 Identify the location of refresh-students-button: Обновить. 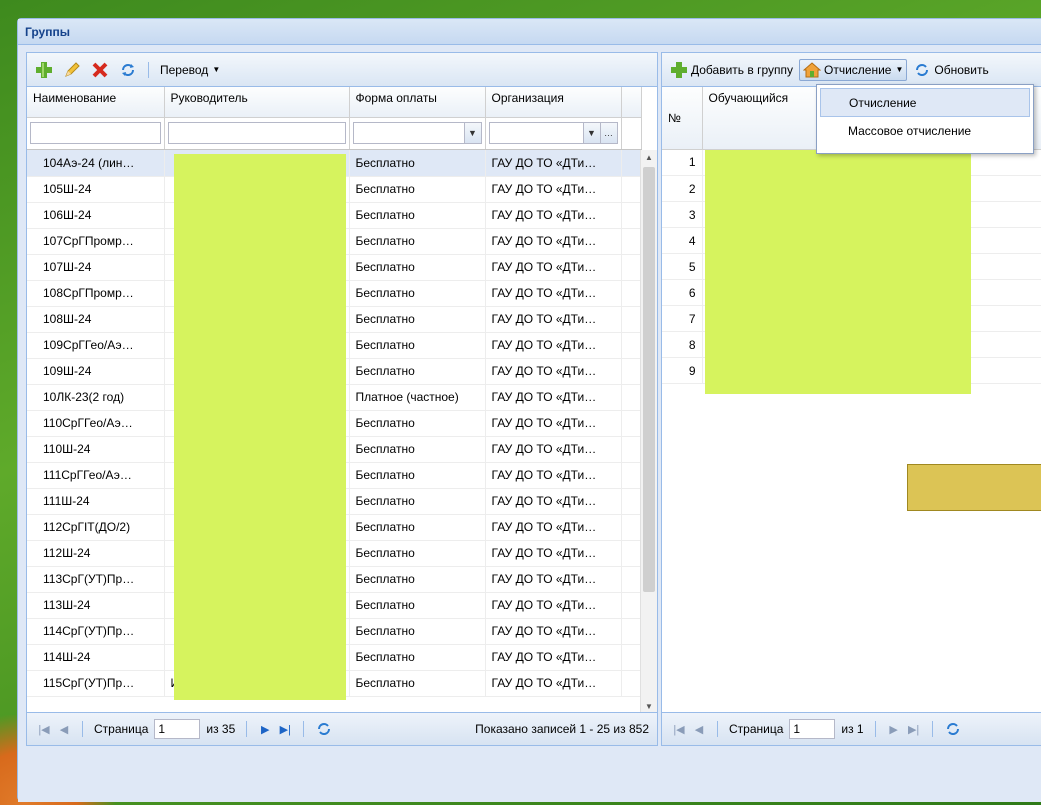
(950, 70).